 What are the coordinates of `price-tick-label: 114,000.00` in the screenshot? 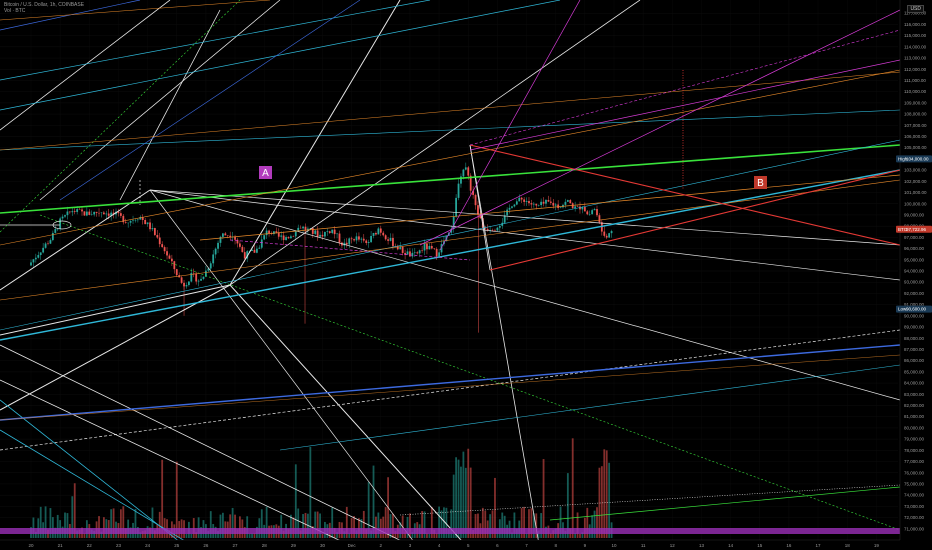 It's located at (915, 46).